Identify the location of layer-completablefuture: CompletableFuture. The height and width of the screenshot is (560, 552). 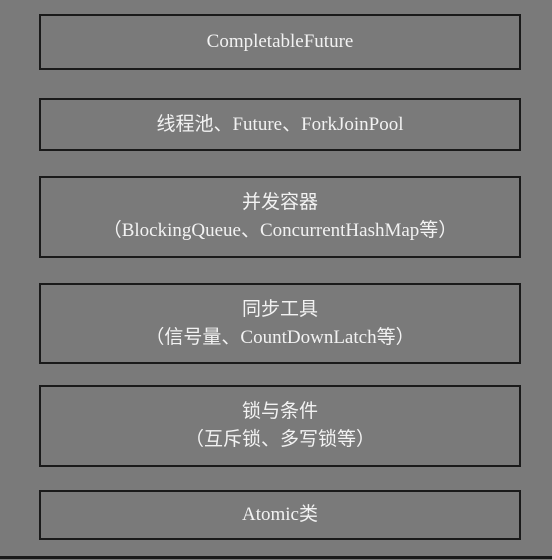
(280, 42).